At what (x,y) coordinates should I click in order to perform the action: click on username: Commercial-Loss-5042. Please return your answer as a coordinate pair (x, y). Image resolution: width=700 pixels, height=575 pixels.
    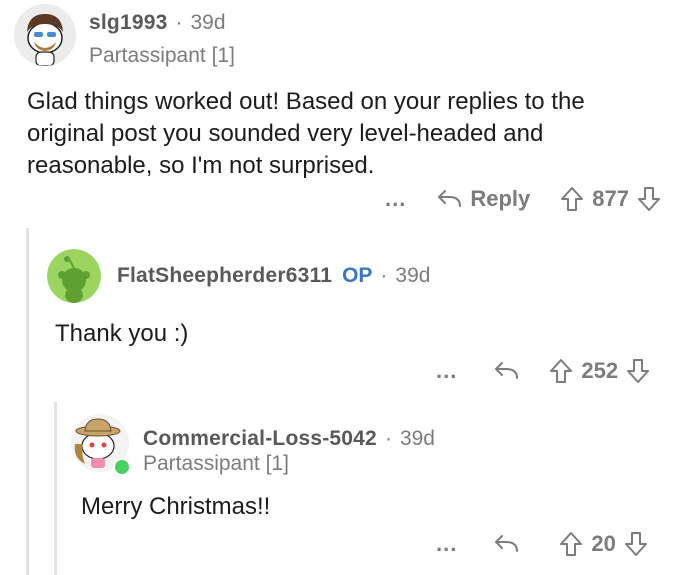
    Looking at the image, I should click on (260, 439).